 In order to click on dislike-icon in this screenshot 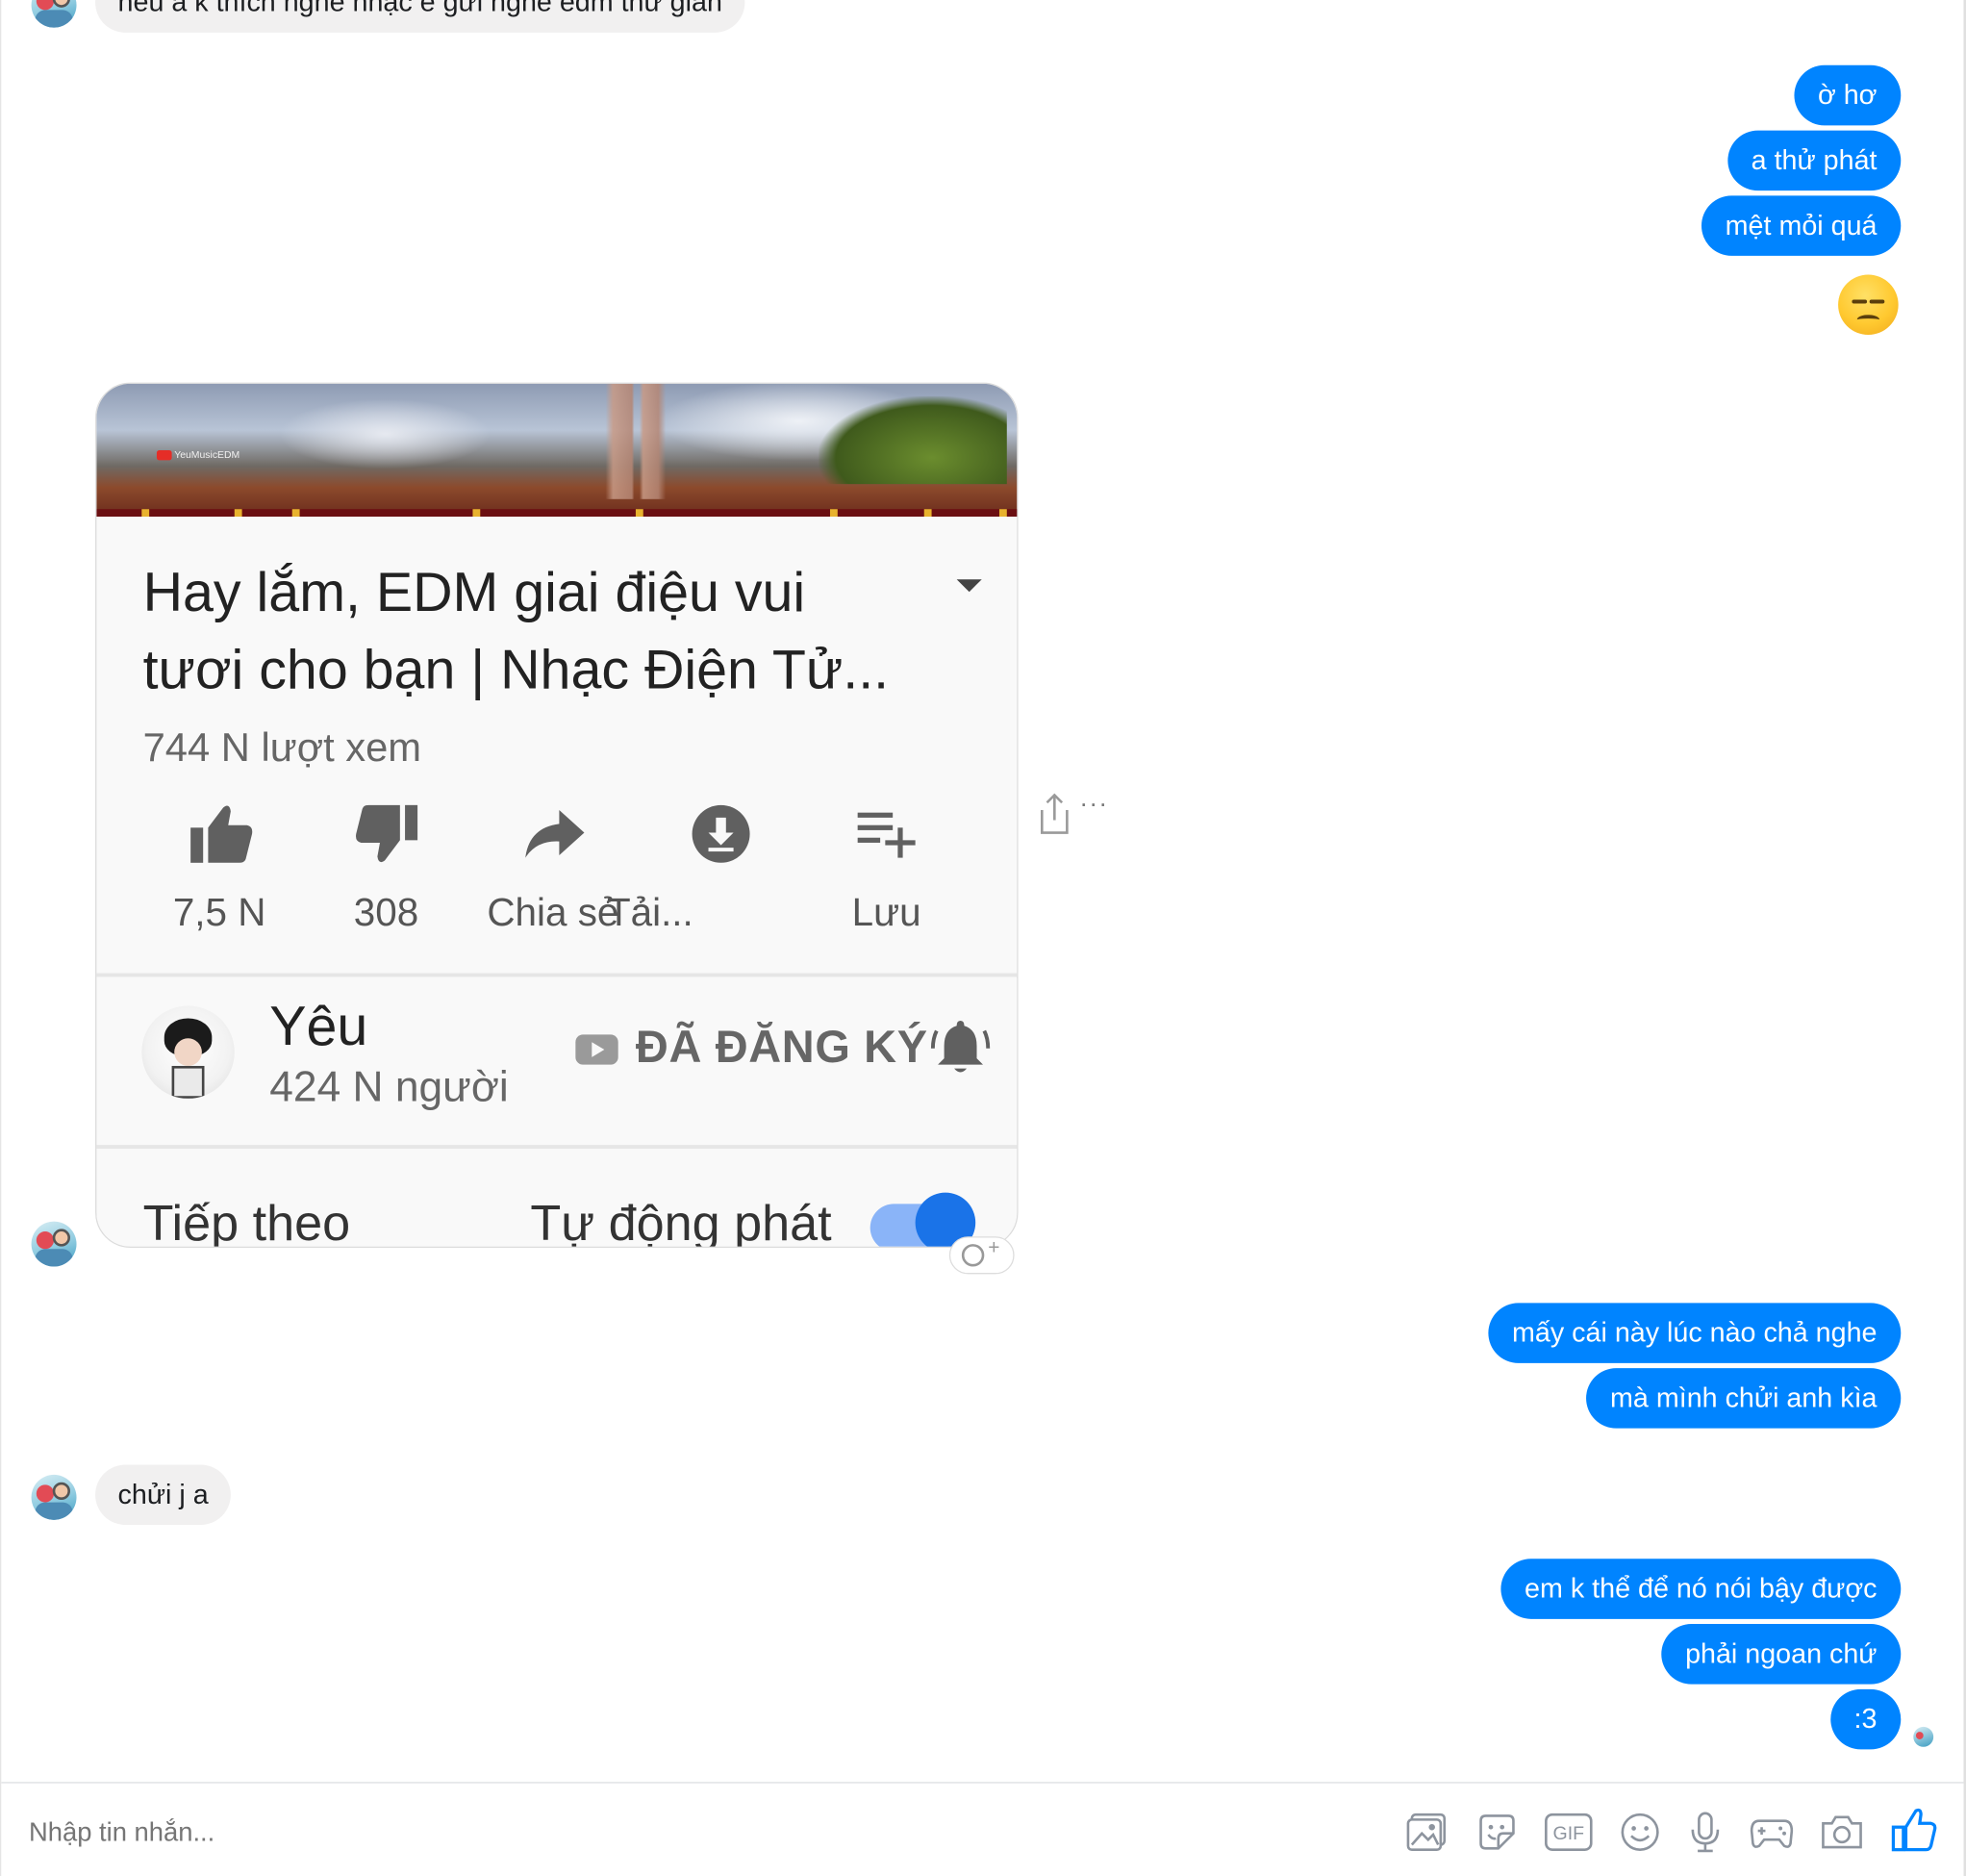, I will do `click(387, 833)`.